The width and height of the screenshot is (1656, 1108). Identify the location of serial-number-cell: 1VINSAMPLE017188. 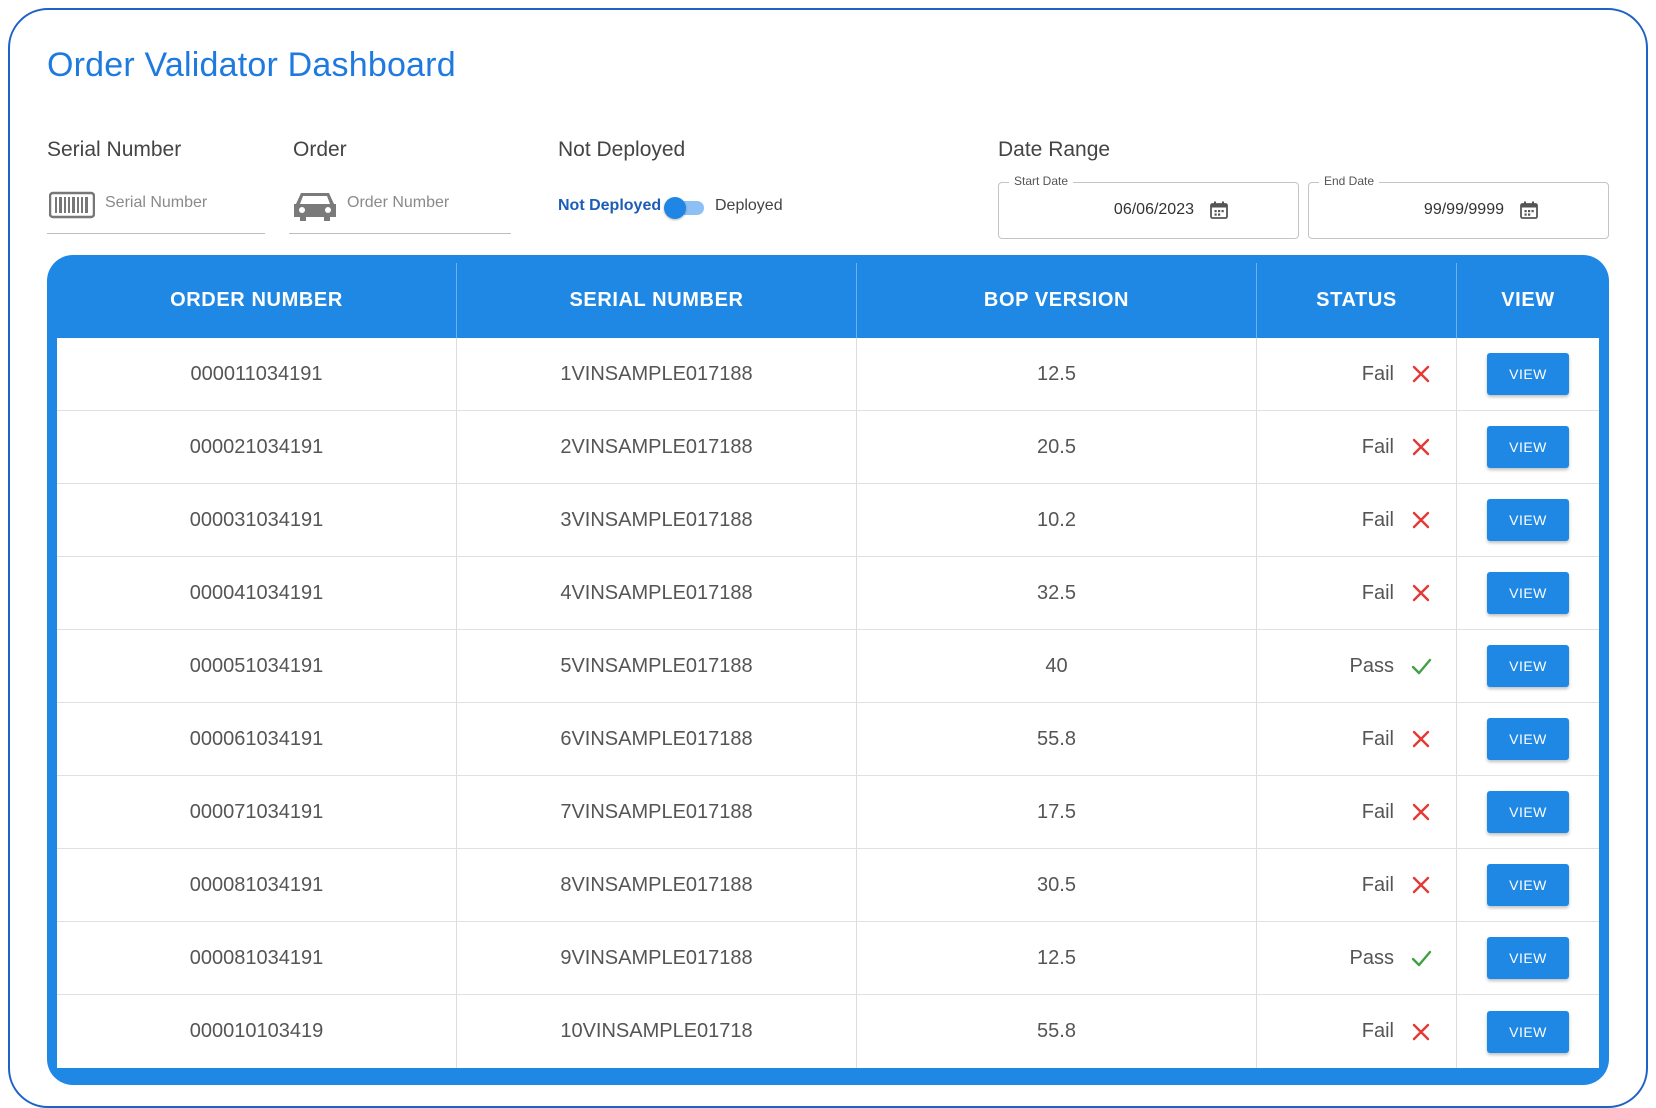
(657, 374).